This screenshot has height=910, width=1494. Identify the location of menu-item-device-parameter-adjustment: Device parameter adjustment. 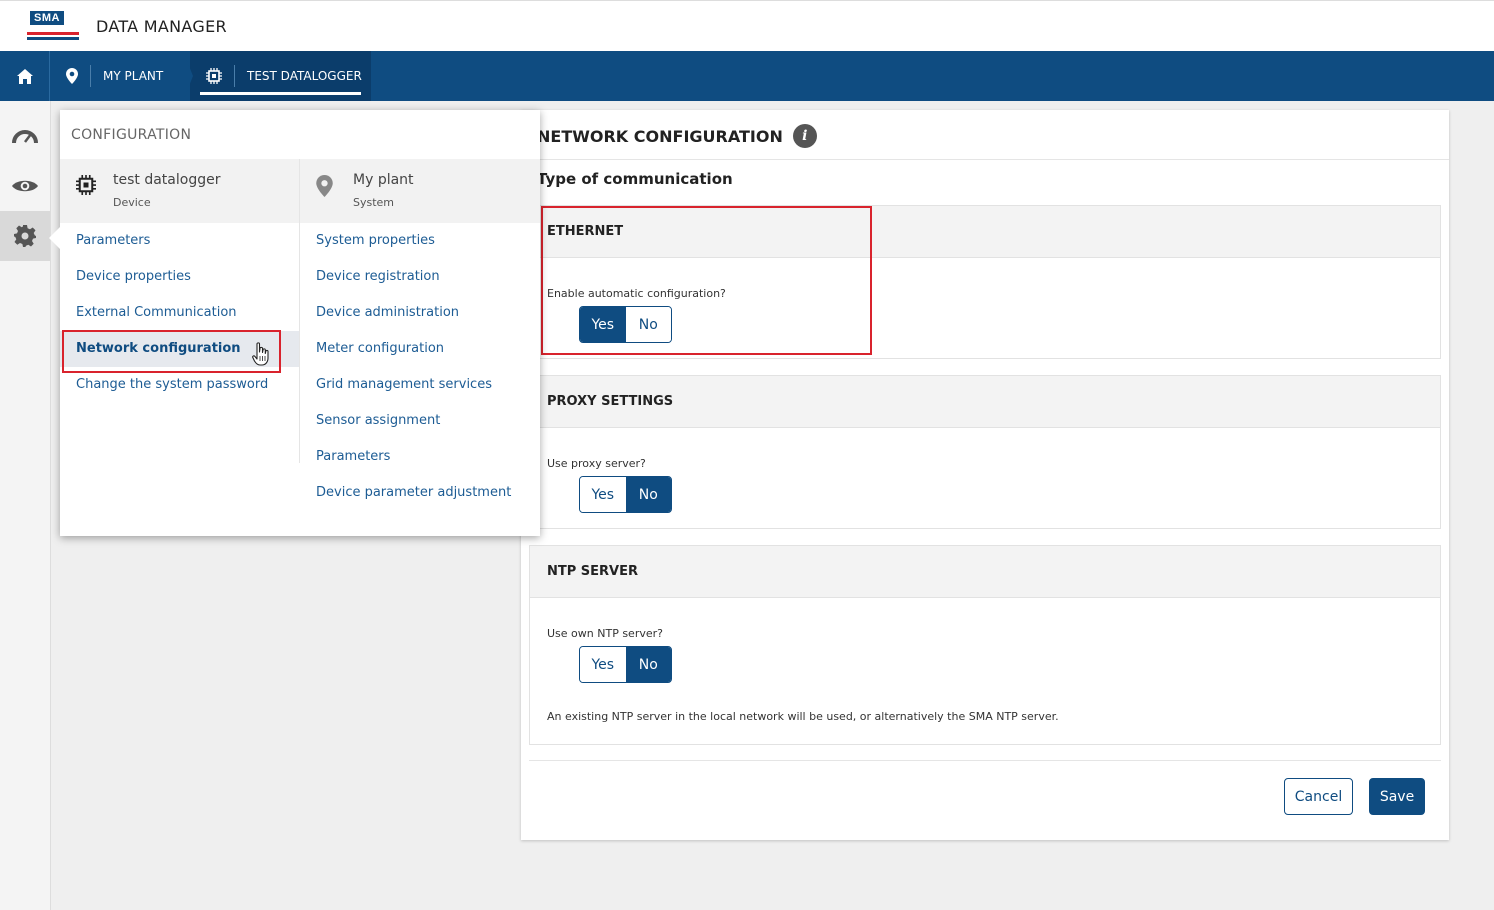
(413, 492).